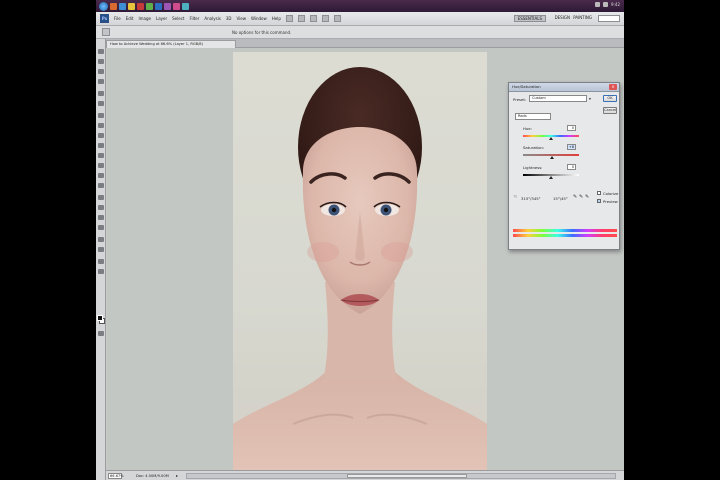 This screenshot has width=720, height=480. Describe the element at coordinates (598, 4) in the screenshot. I see `network-icon` at that location.